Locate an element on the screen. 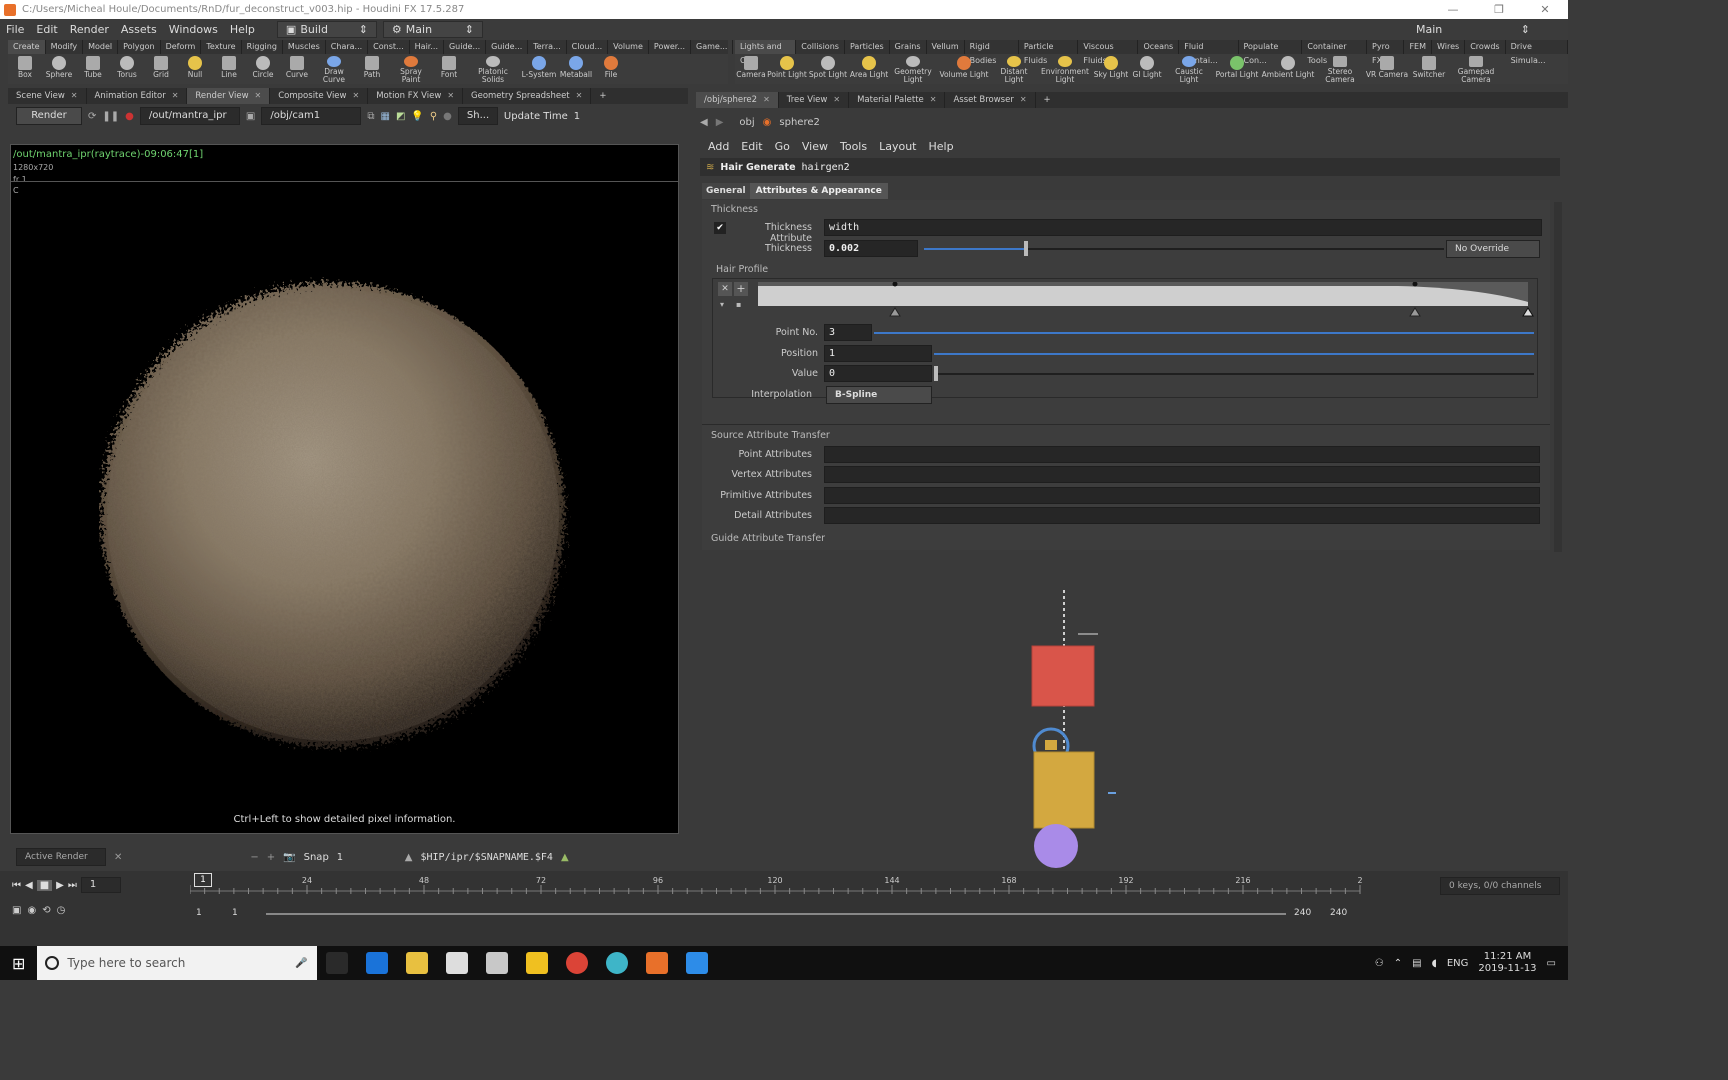 The height and width of the screenshot is (1080, 1728). tool-curve: Curve is located at coordinates (297, 69).